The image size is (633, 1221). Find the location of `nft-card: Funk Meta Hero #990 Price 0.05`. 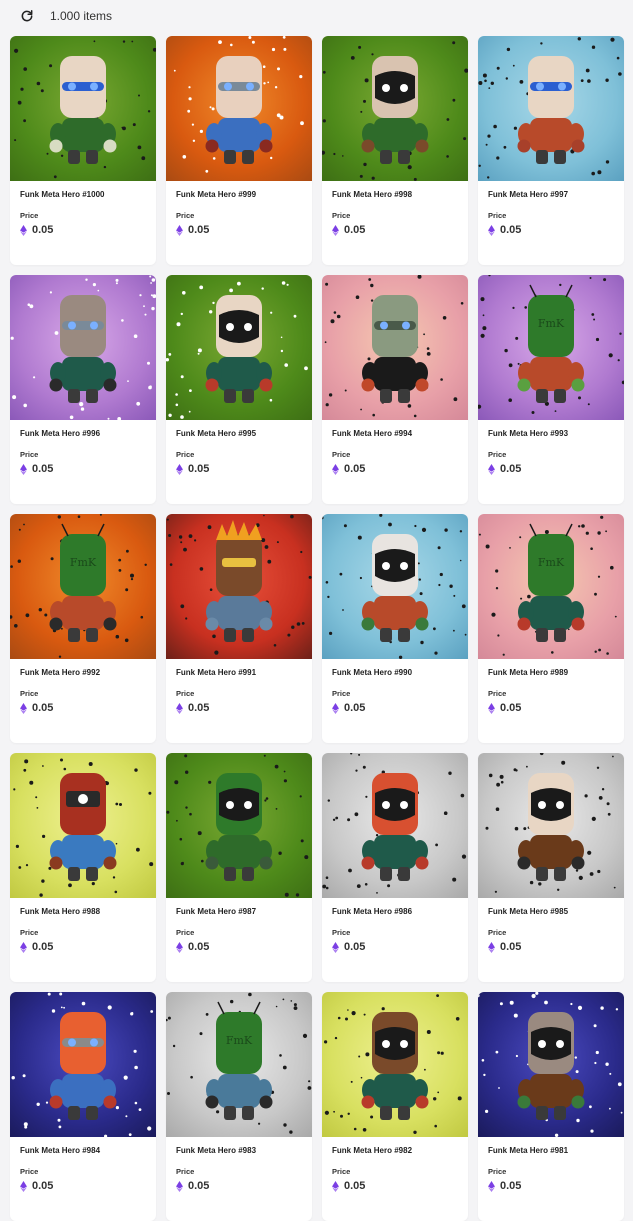

nft-card: Funk Meta Hero #990 Price 0.05 is located at coordinates (395, 628).